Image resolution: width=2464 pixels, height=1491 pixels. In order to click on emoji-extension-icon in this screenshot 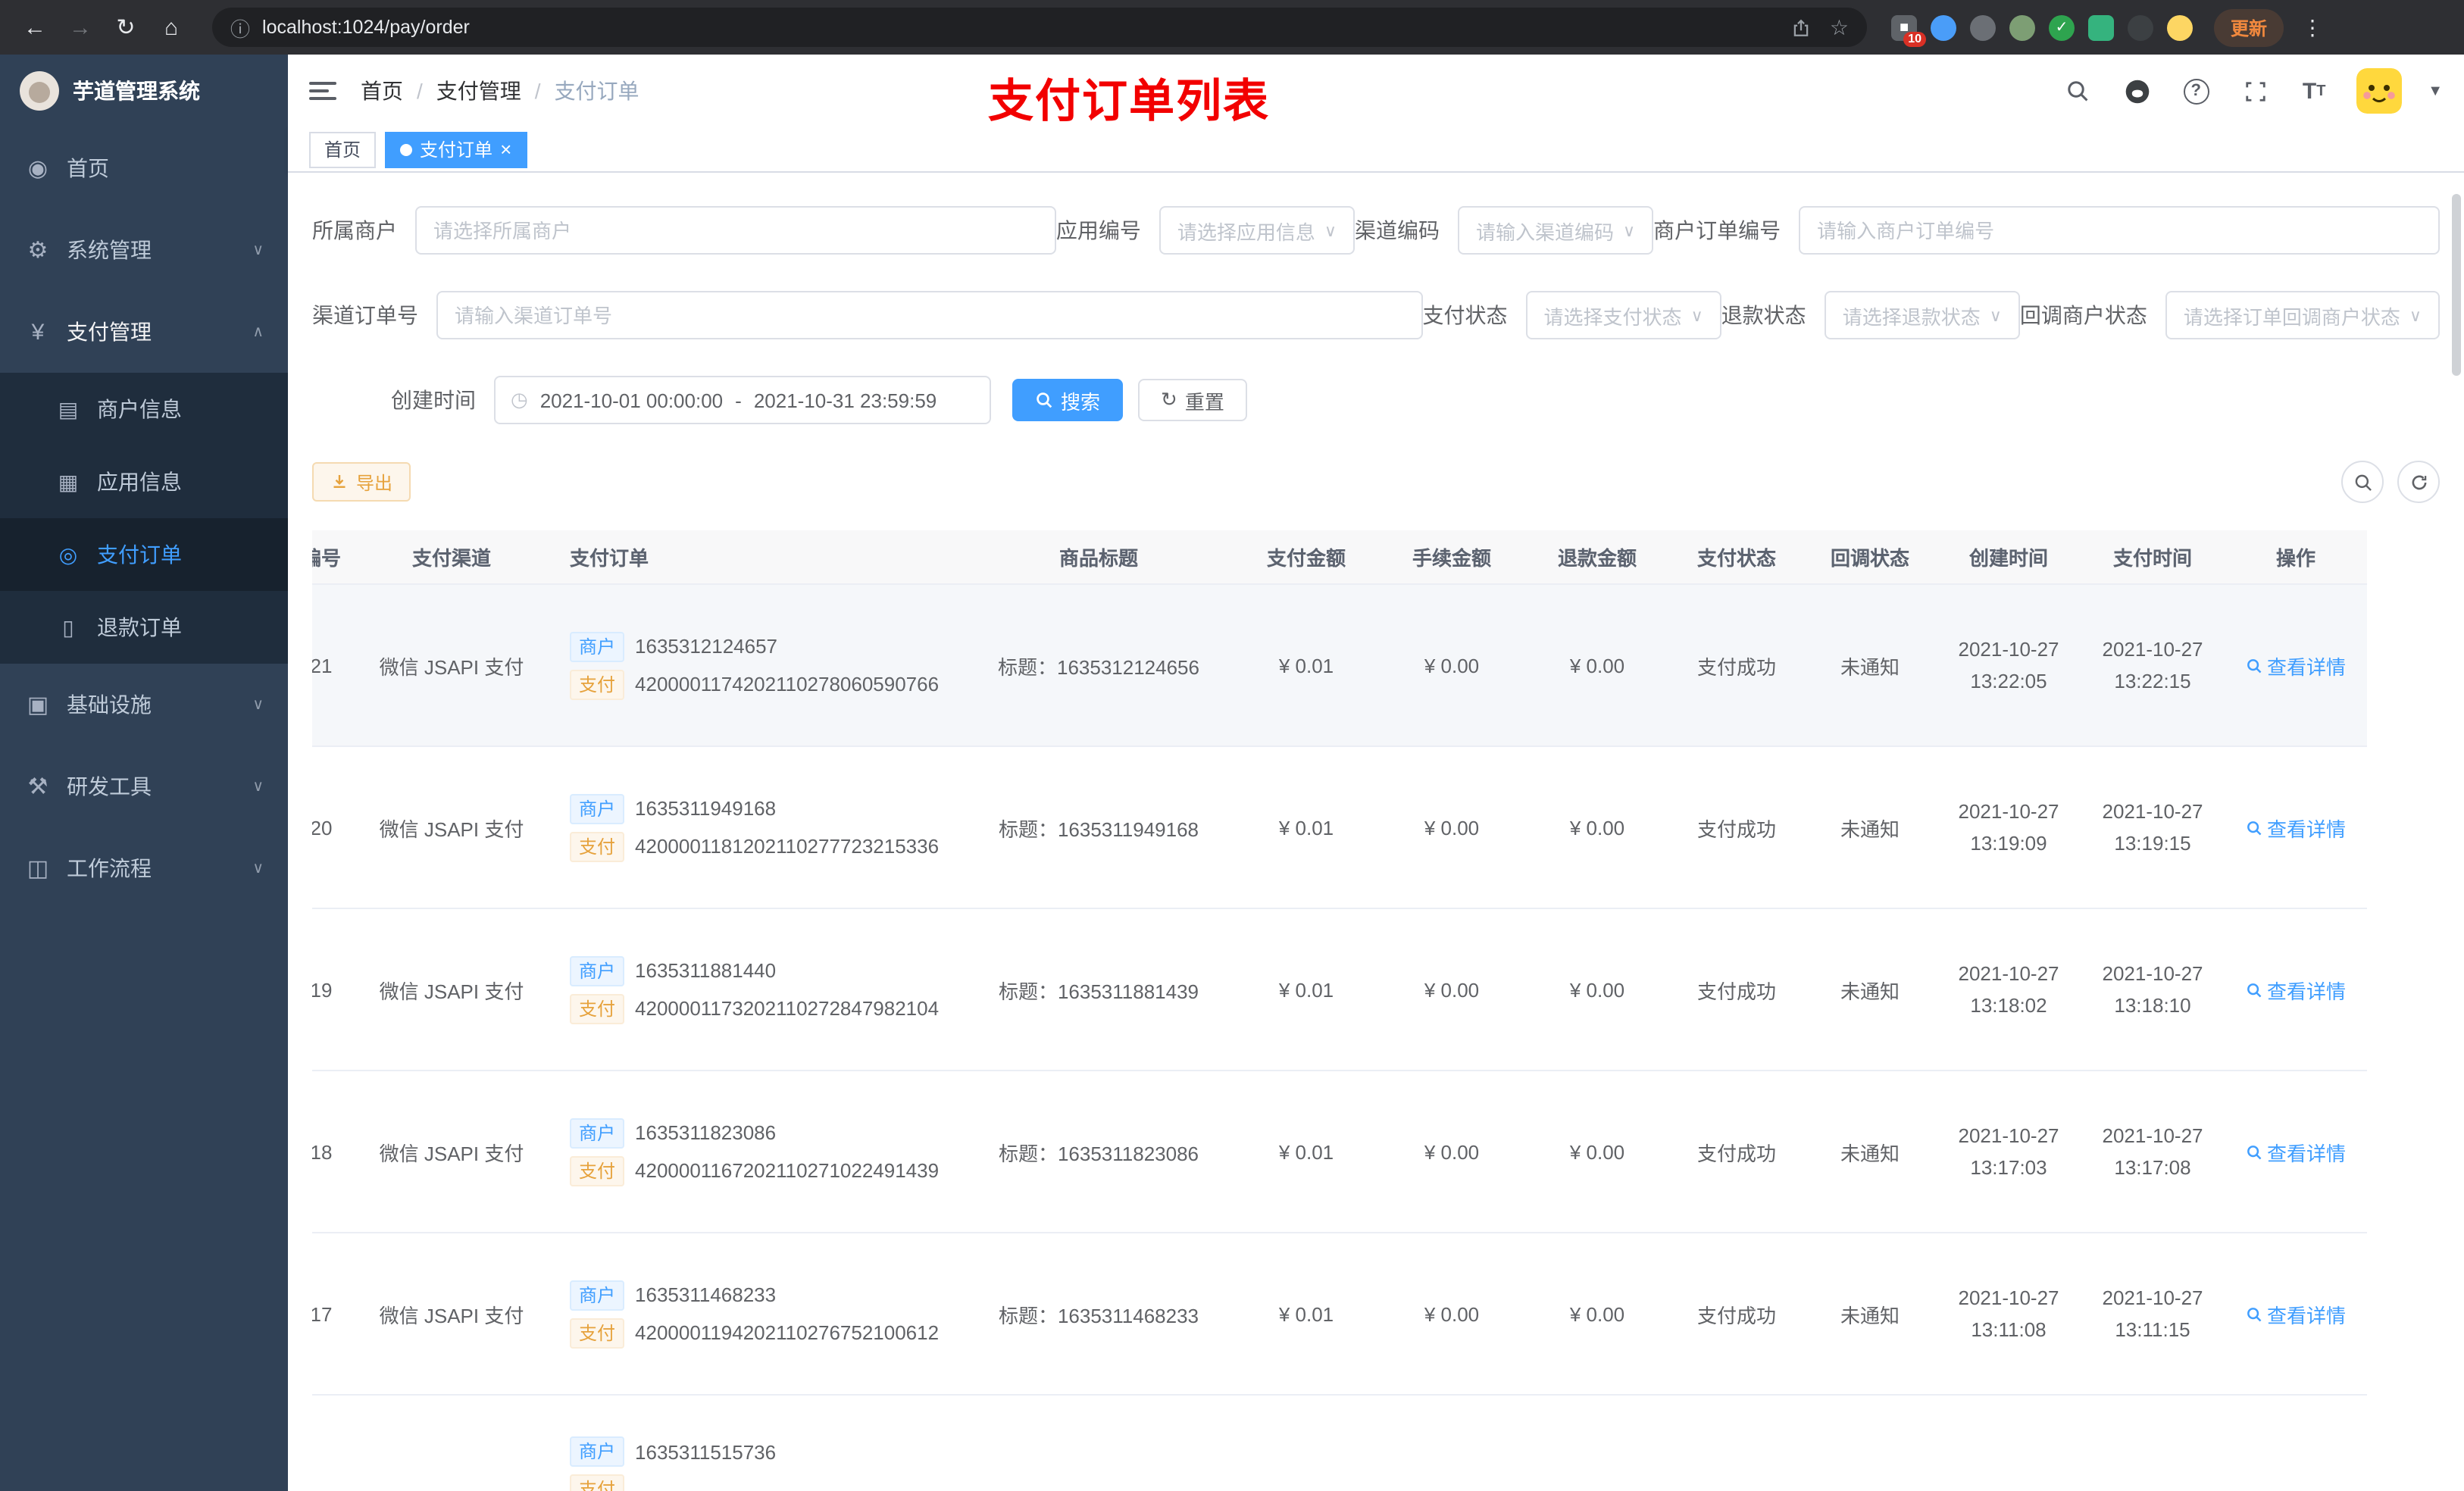, I will do `click(2180, 27)`.